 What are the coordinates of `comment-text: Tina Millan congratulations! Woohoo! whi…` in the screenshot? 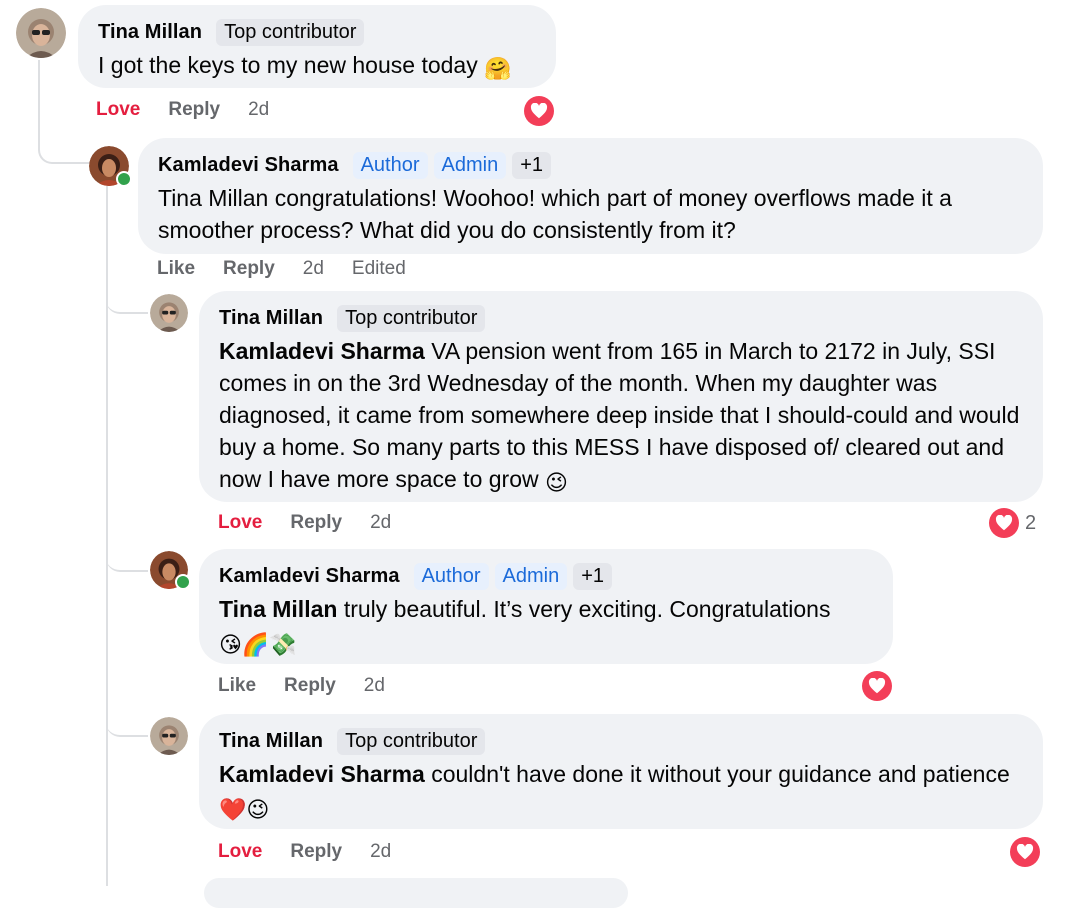 It's located at (555, 214).